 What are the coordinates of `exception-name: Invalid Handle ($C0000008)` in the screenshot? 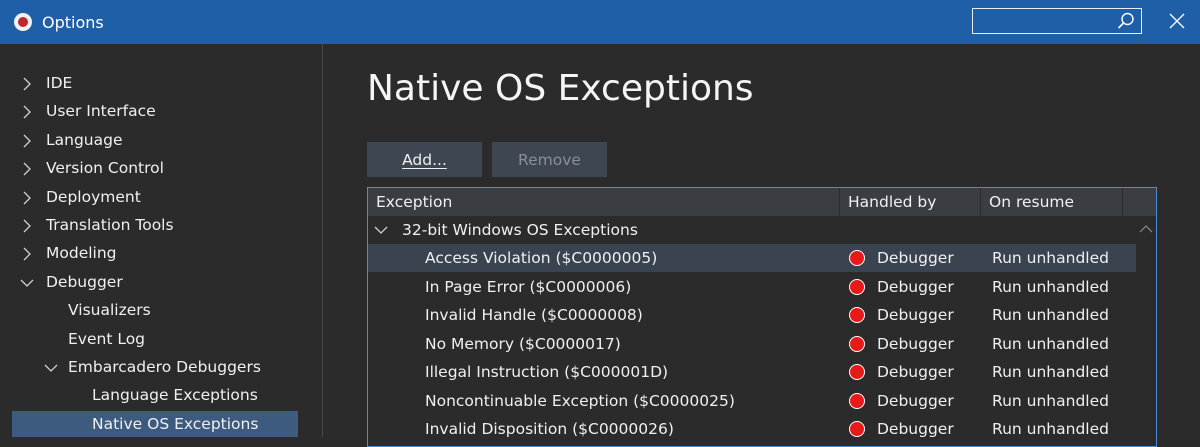 It's located at (534, 315).